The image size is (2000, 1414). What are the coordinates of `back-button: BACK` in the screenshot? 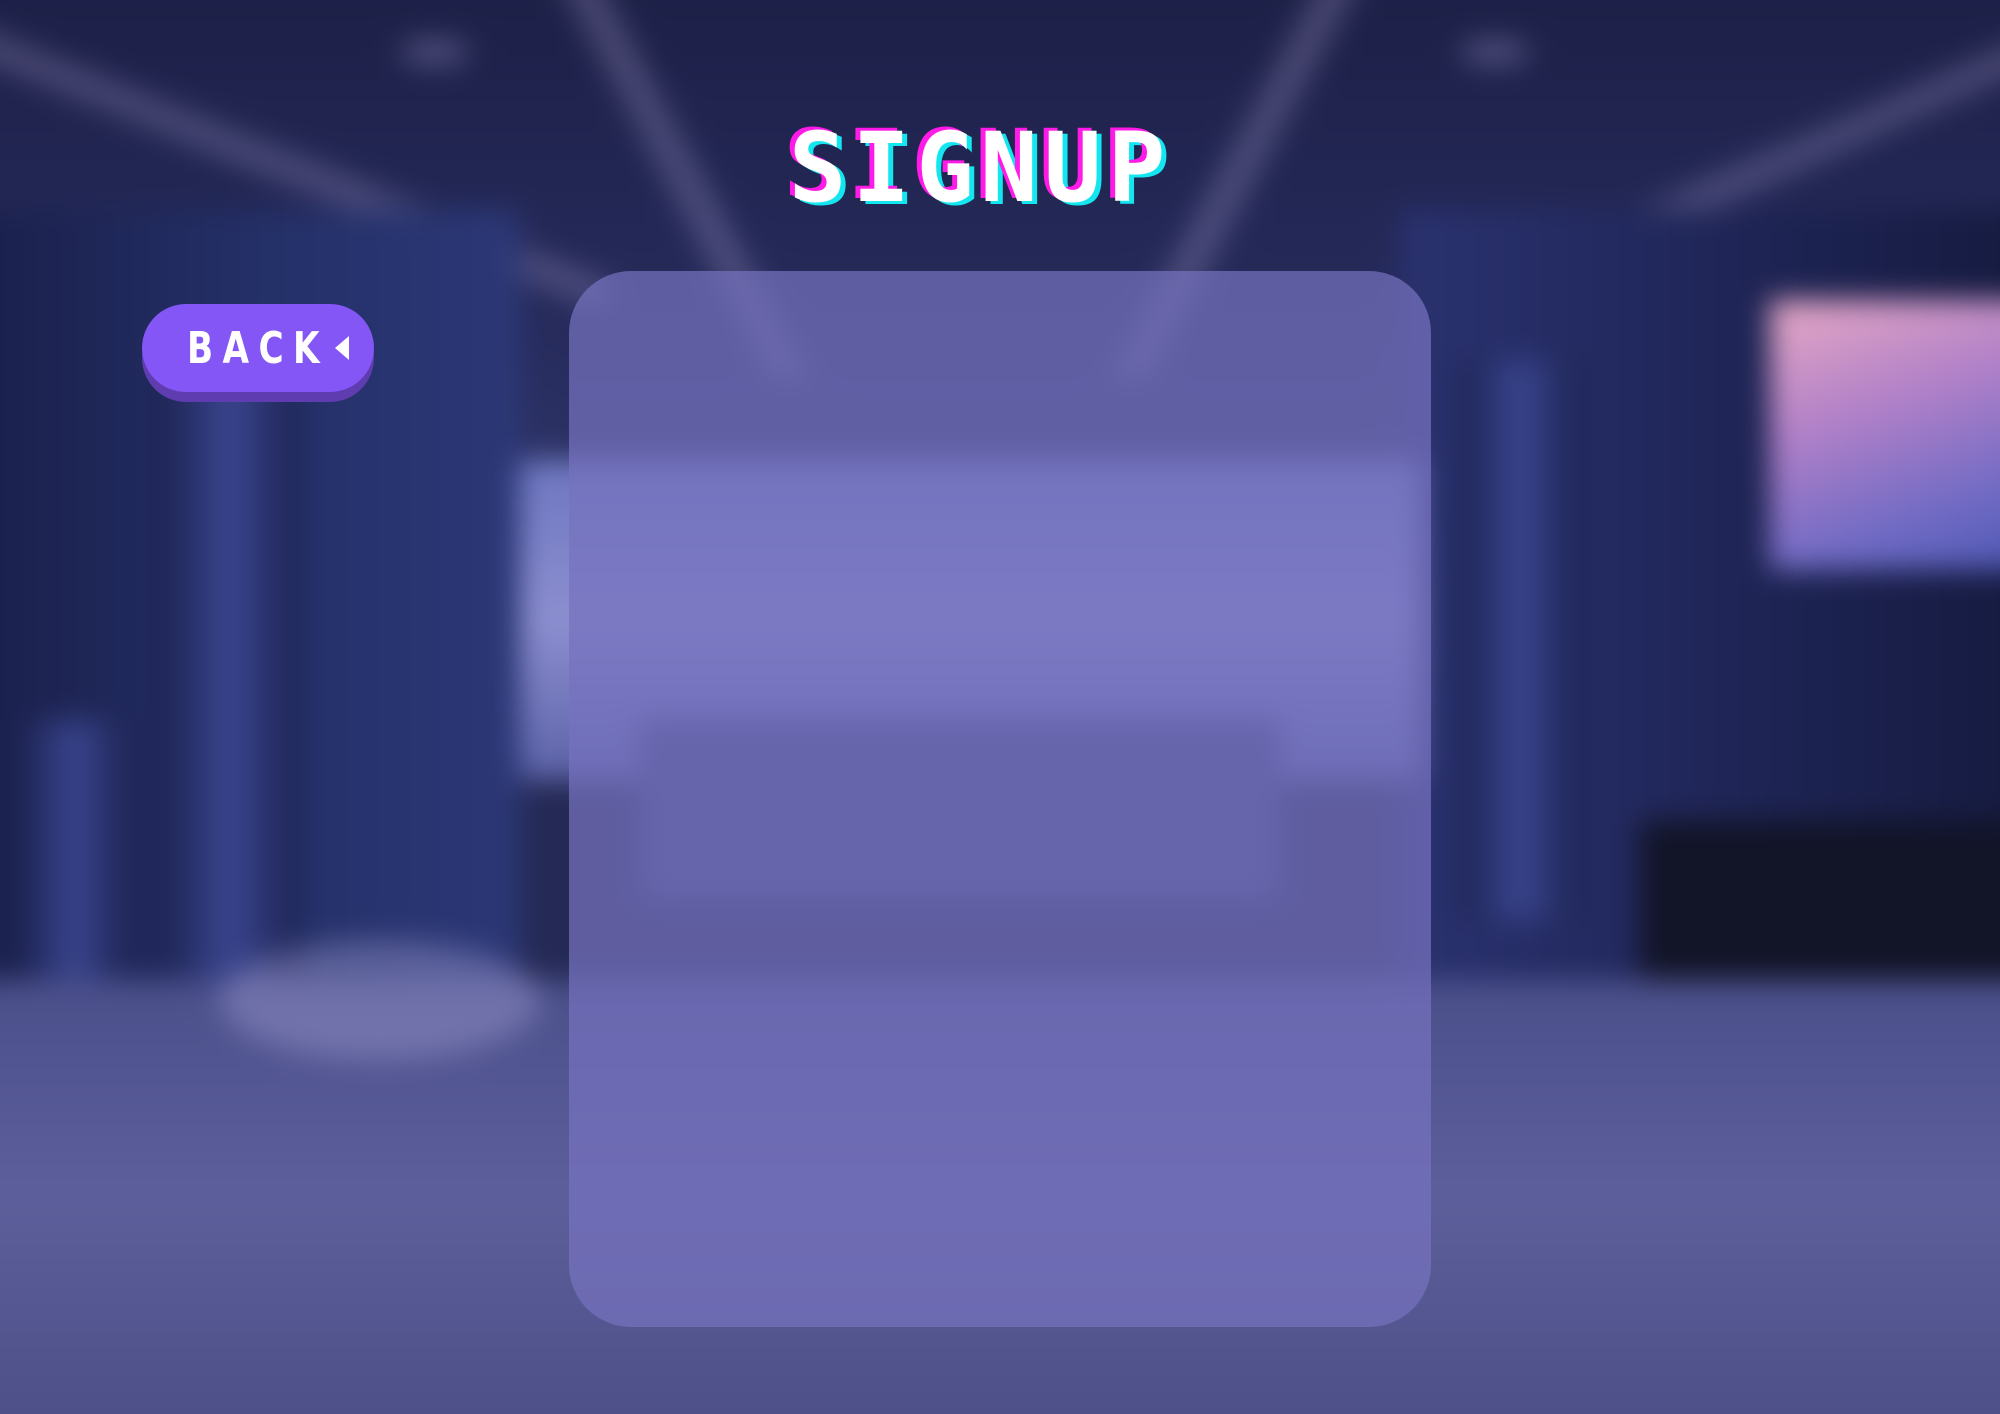 It's located at (258, 348).